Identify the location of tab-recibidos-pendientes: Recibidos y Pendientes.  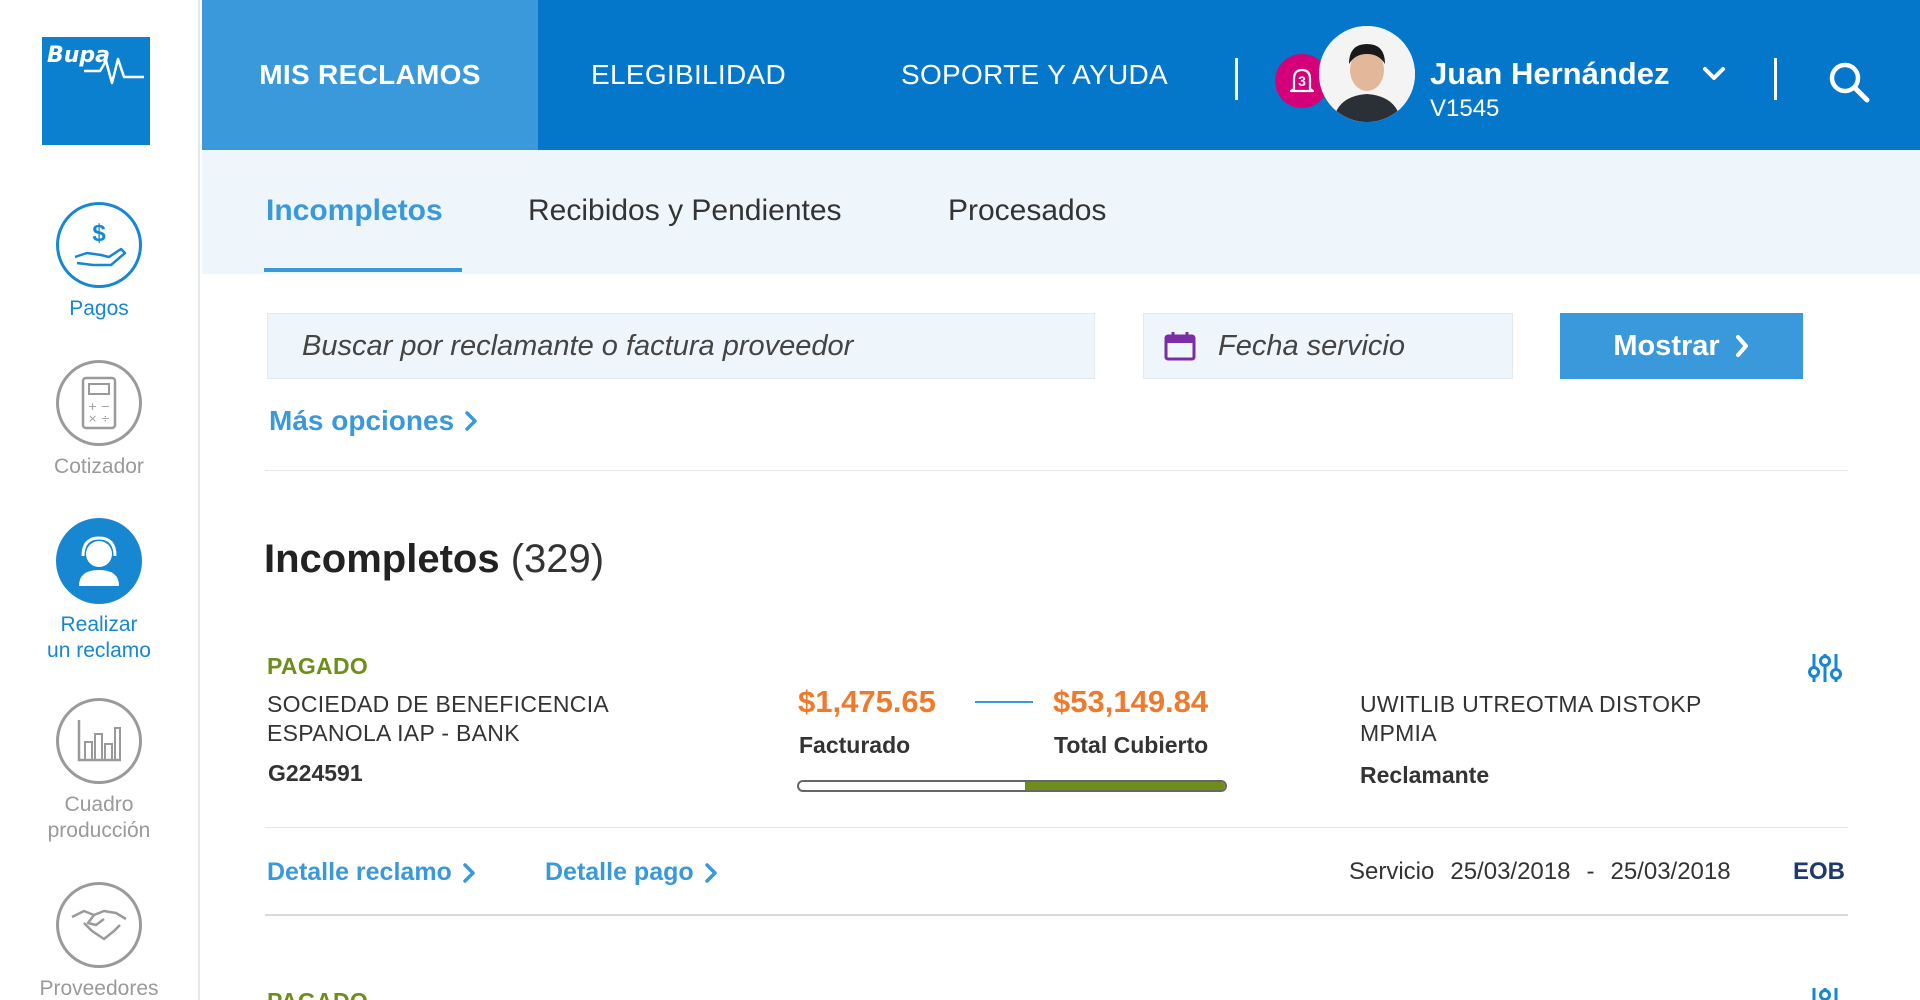
(685, 211).